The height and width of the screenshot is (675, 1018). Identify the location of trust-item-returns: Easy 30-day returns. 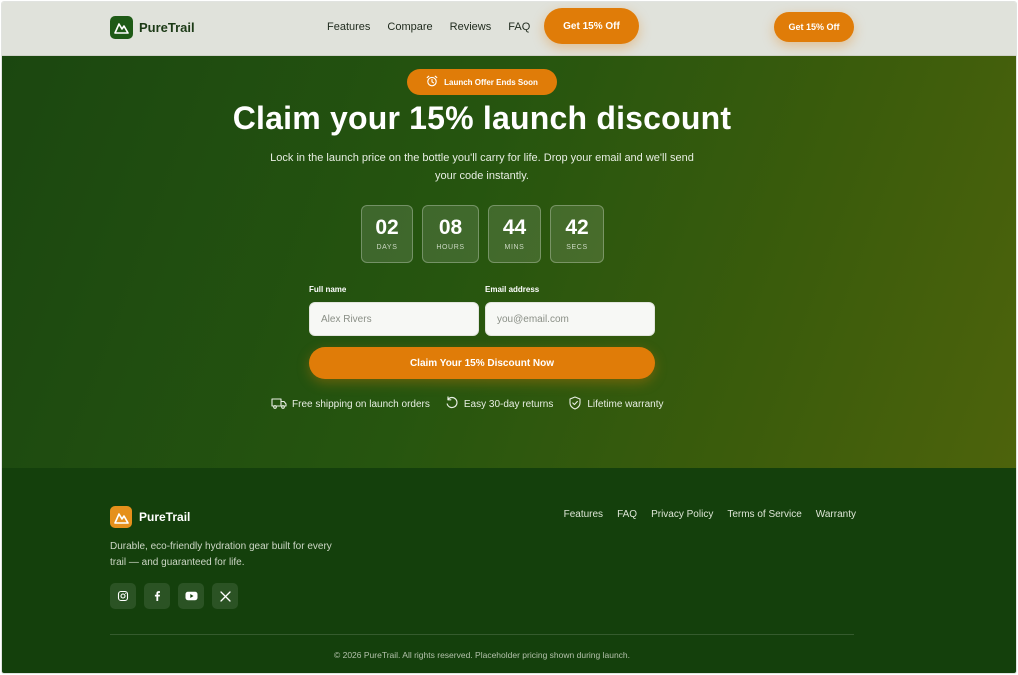
(499, 404).